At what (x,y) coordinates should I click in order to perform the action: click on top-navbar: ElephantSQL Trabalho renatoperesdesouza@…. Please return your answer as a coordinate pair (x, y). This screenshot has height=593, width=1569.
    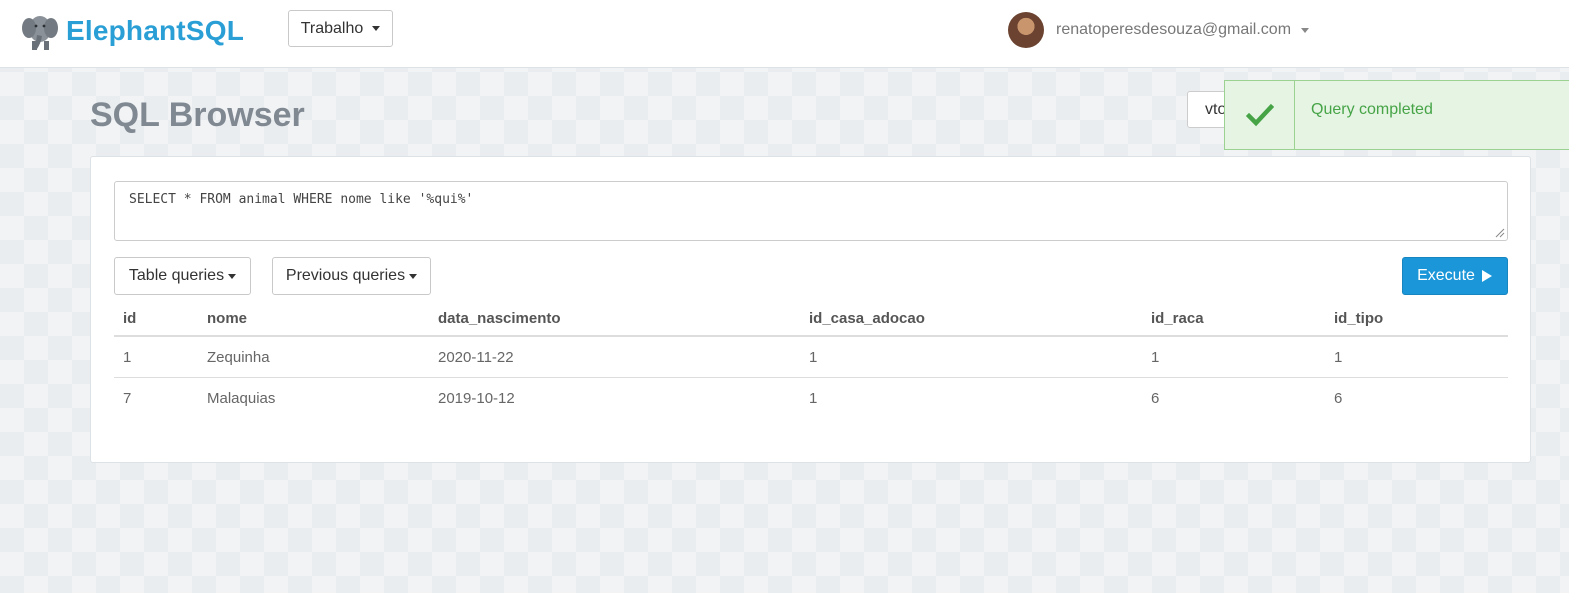
    Looking at the image, I should click on (784, 34).